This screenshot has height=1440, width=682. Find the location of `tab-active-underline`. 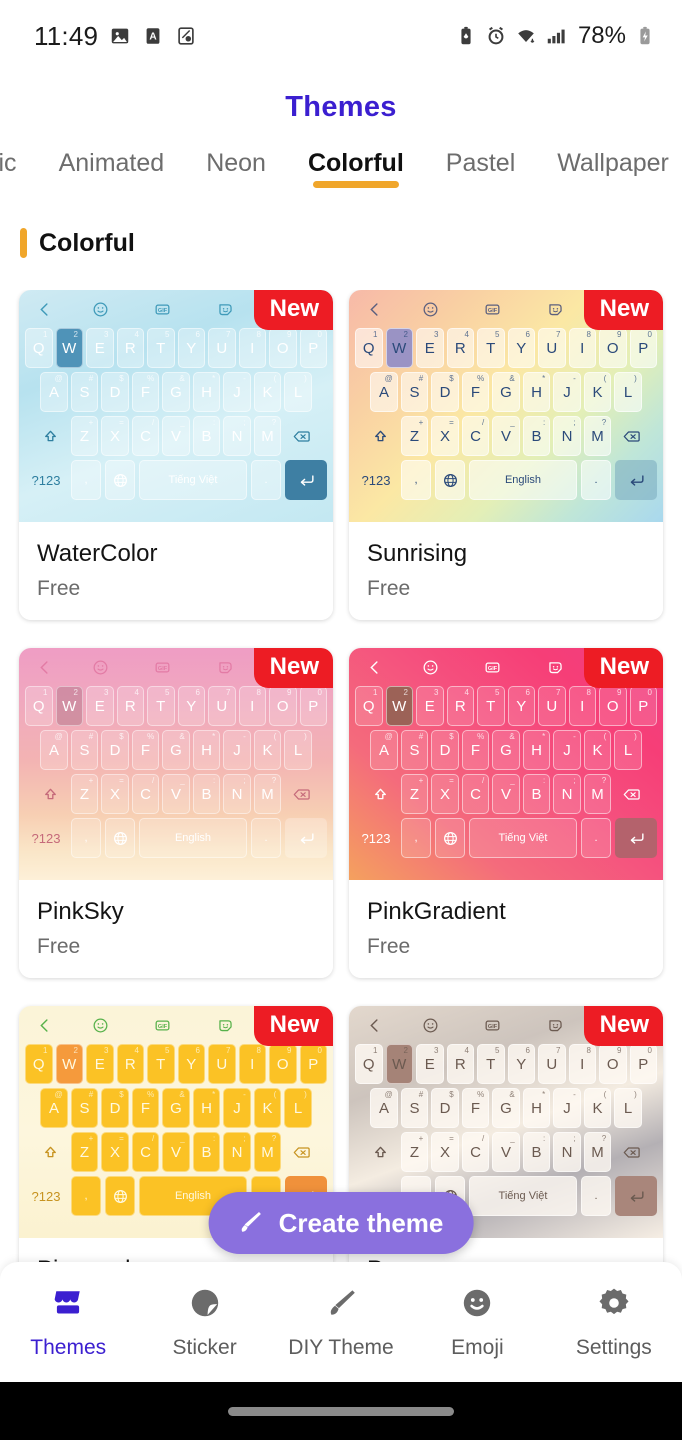

tab-active-underline is located at coordinates (355, 184).